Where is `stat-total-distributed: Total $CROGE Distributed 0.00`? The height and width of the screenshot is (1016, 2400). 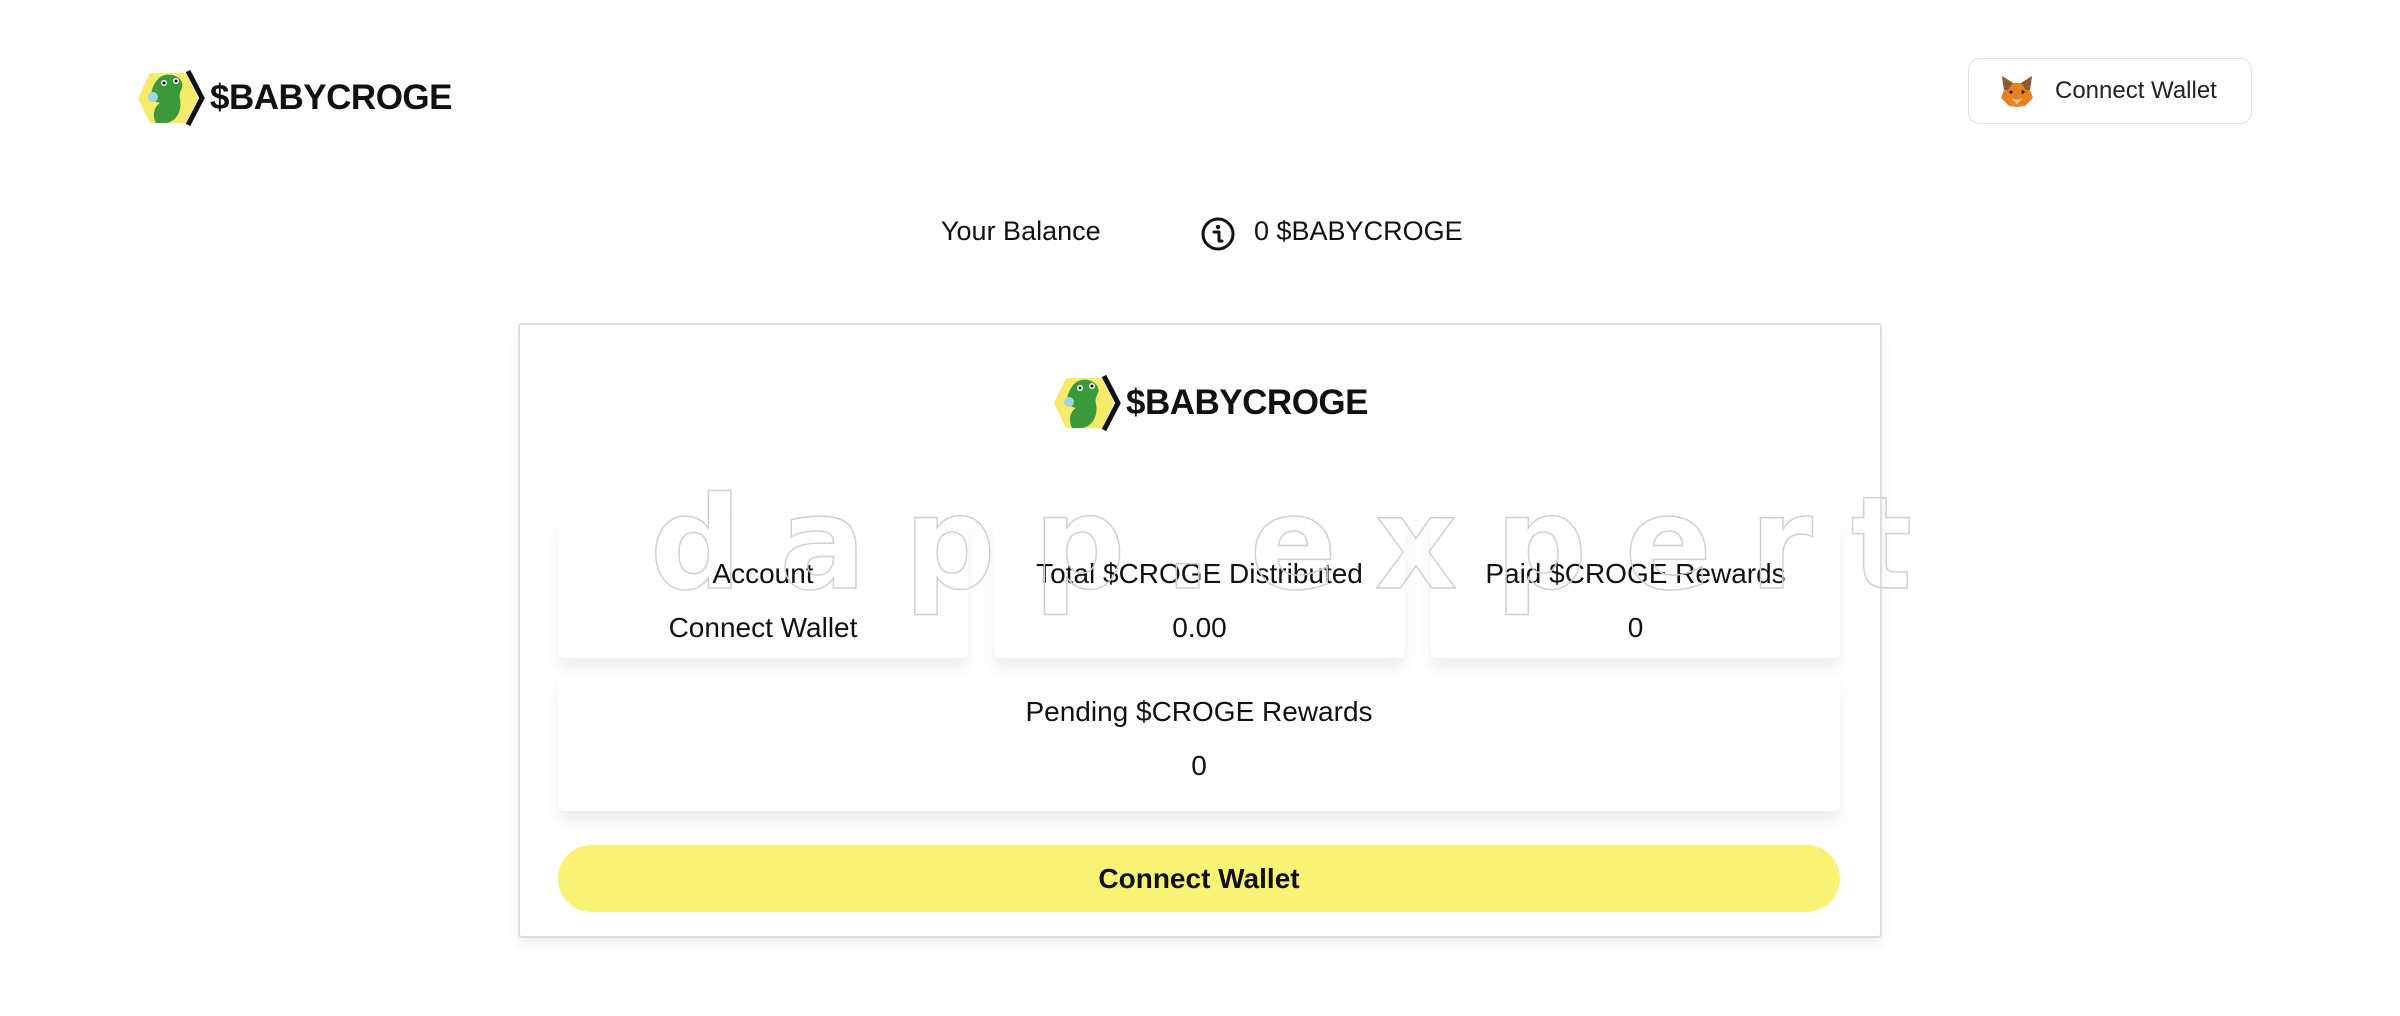 stat-total-distributed: Total $CROGE Distributed 0.00 is located at coordinates (1199, 589).